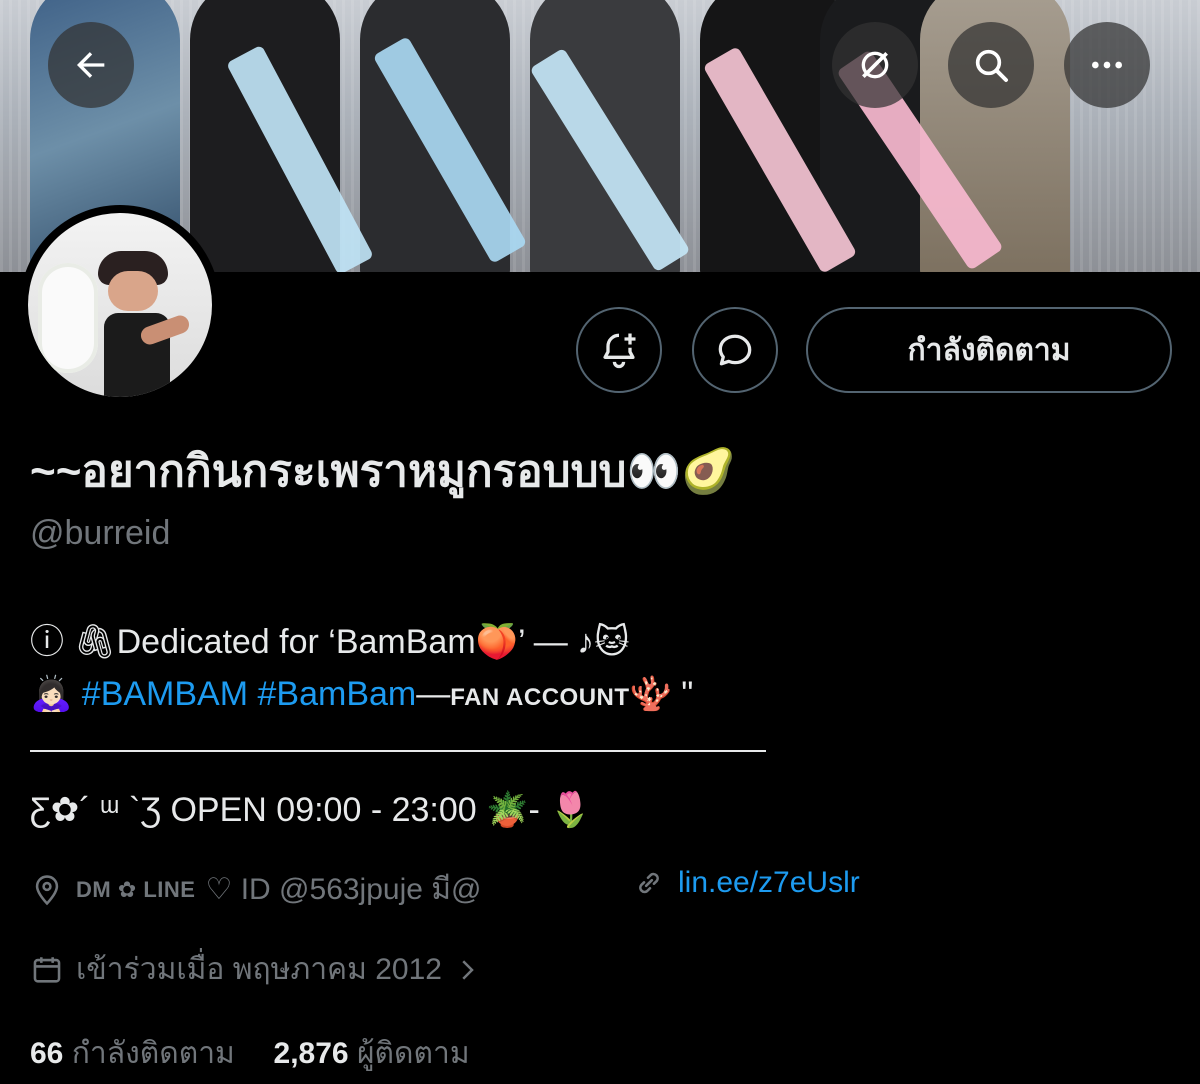 The width and height of the screenshot is (1200, 1084). I want to click on back-button, so click(91, 65).